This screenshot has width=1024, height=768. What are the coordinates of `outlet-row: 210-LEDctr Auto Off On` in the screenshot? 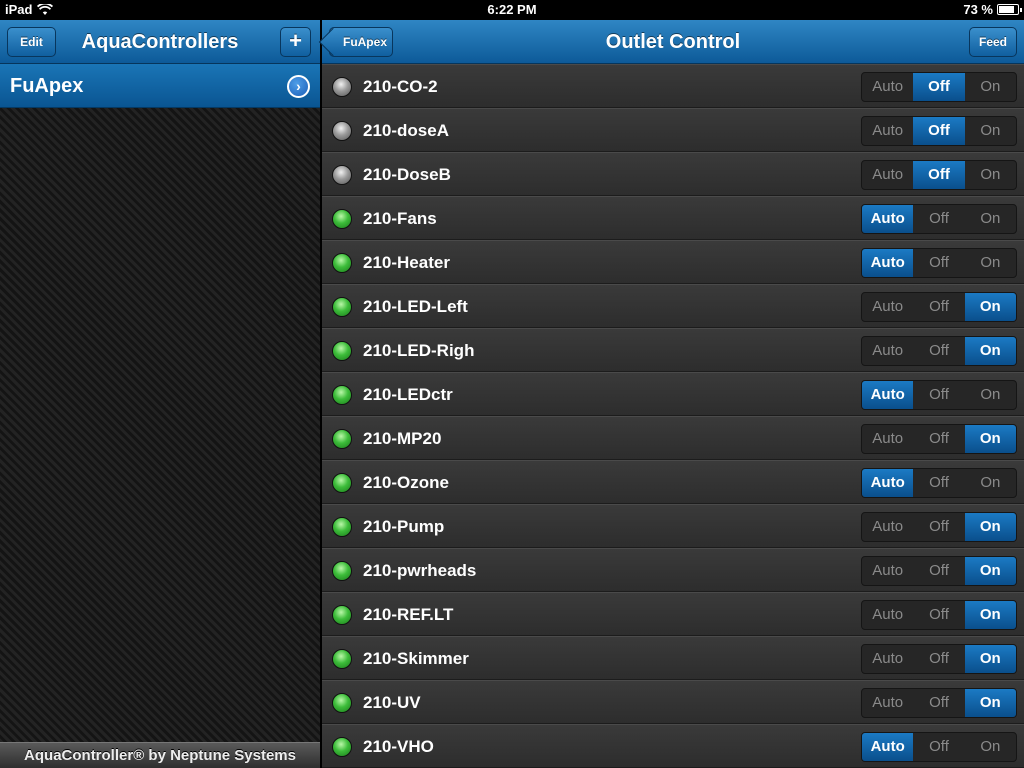 It's located at (673, 394).